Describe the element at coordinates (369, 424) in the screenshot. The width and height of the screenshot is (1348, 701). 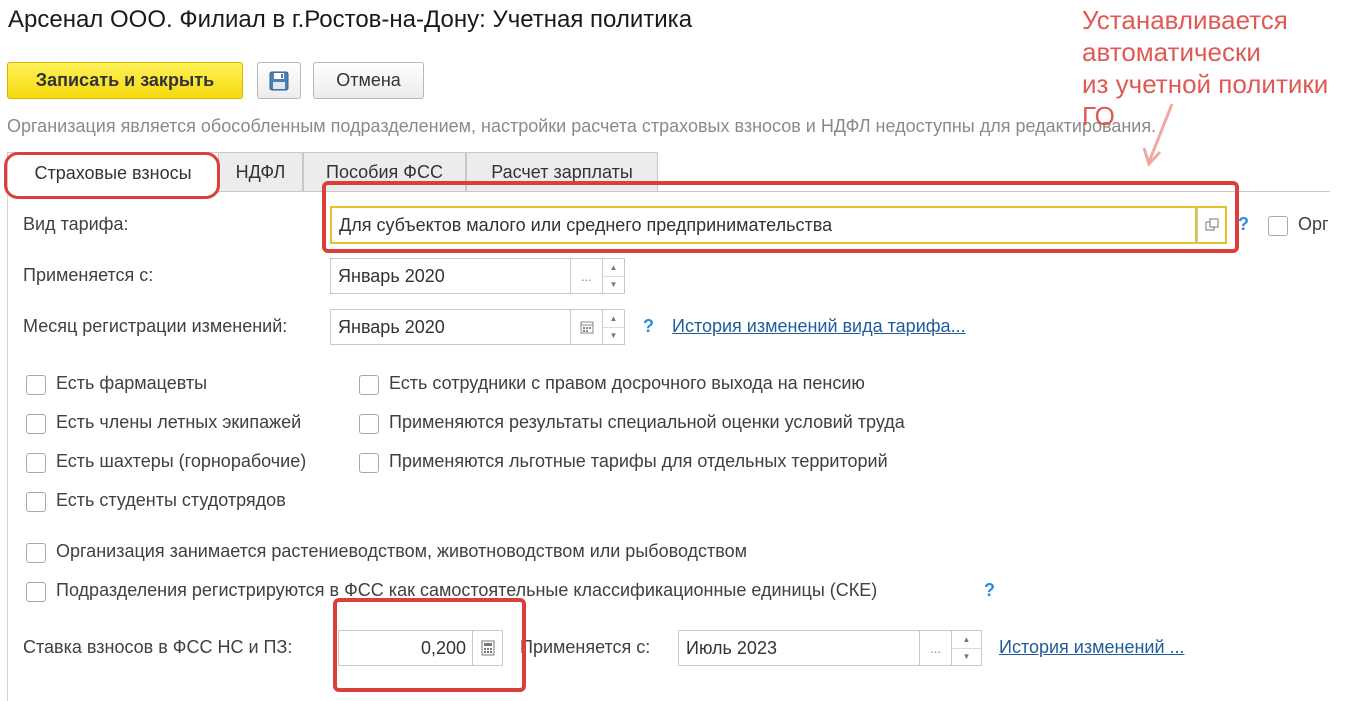
I see `checkbox-special-assessment` at that location.